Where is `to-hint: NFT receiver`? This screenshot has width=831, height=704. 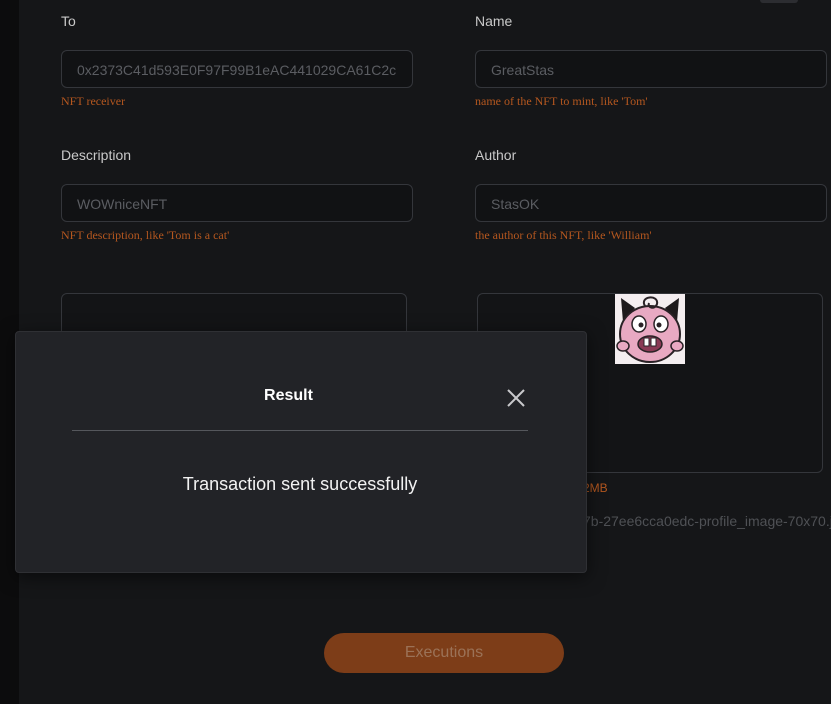
to-hint: NFT receiver is located at coordinates (93, 101).